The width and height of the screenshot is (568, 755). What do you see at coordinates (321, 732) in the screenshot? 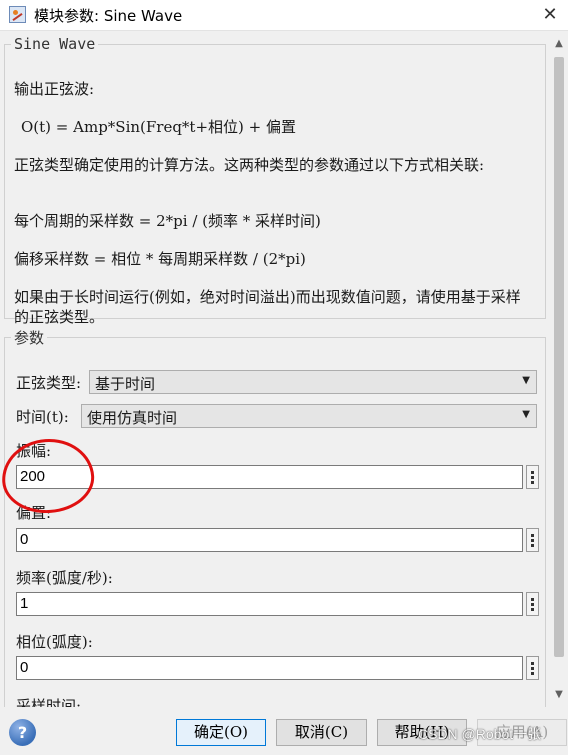
I see `cancel-button: 取消(C)` at bounding box center [321, 732].